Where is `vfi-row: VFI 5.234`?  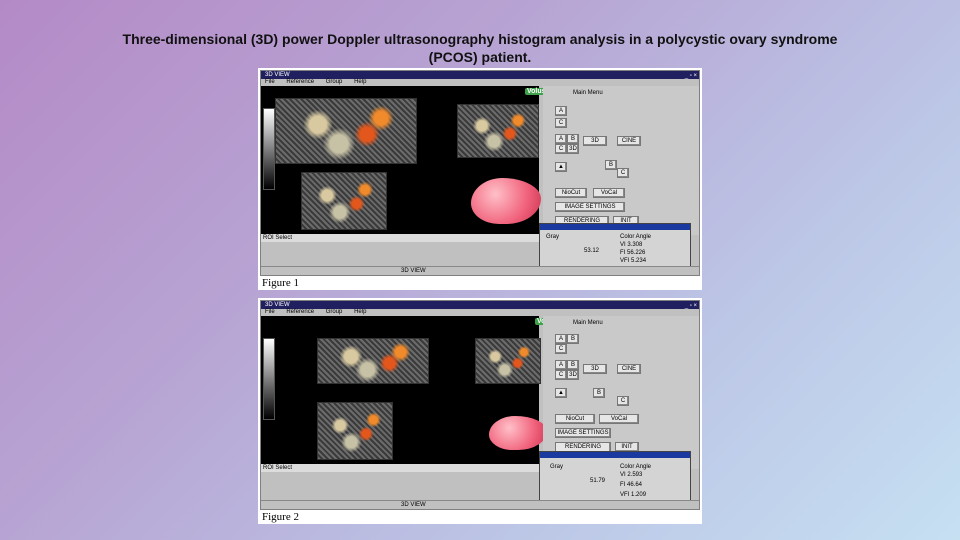 vfi-row: VFI 5.234 is located at coordinates (633, 261).